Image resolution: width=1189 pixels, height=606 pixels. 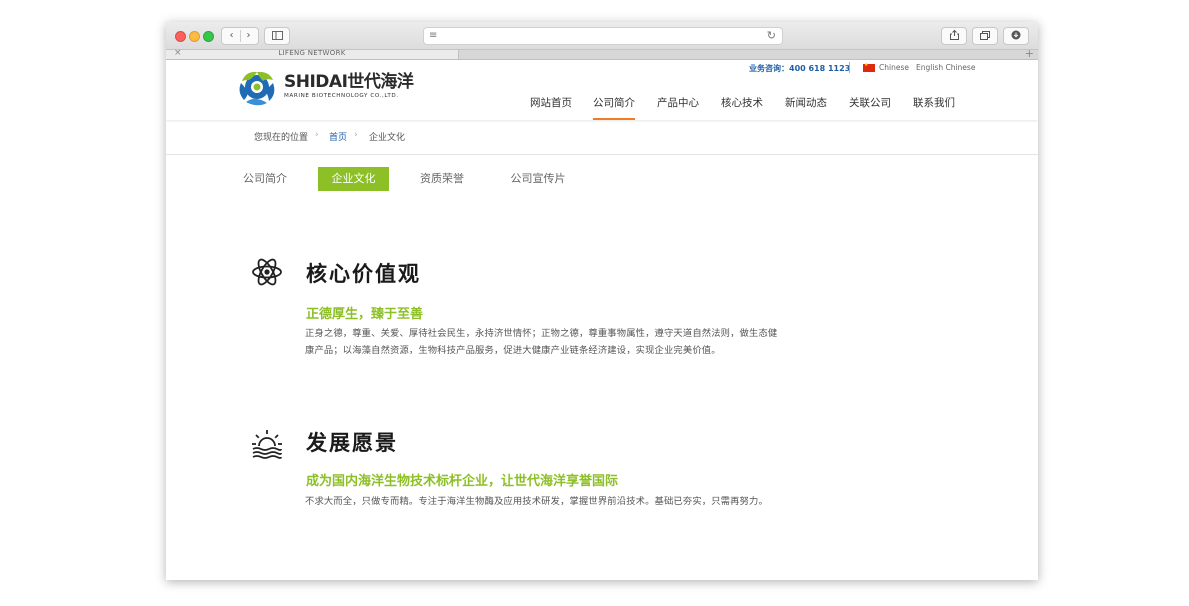 What do you see at coordinates (602, 138) in the screenshot?
I see `breadcrumb: 您现在的位置 › 首页 › 企业文化` at bounding box center [602, 138].